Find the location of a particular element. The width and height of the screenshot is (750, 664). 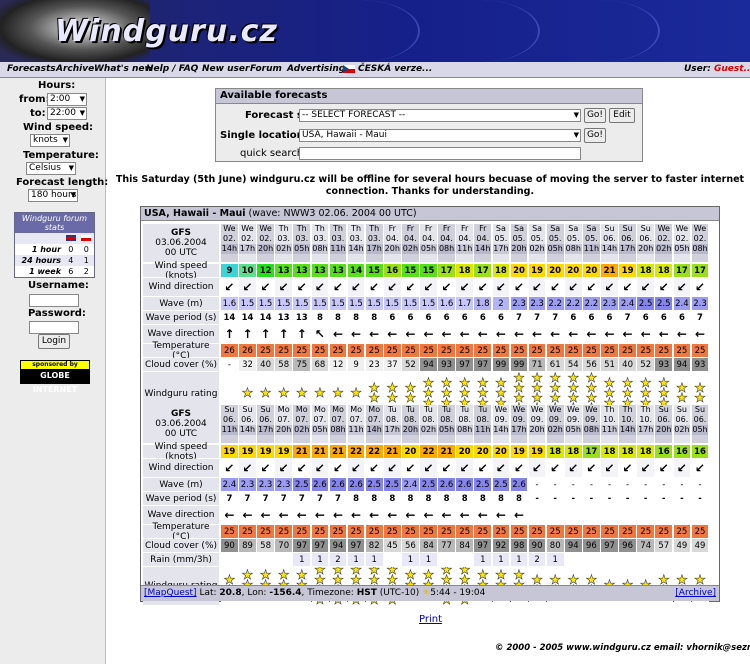

cloud-cell: 58 is located at coordinates (284, 364).